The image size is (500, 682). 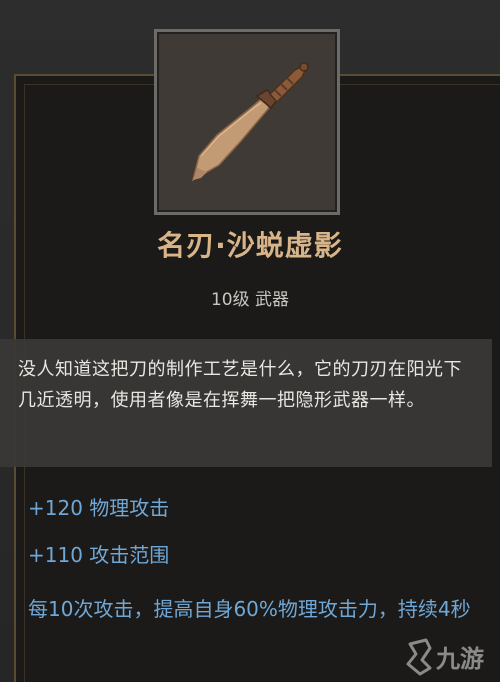 What do you see at coordinates (250, 300) in the screenshot?
I see `item-level-type: 10级 武器` at bounding box center [250, 300].